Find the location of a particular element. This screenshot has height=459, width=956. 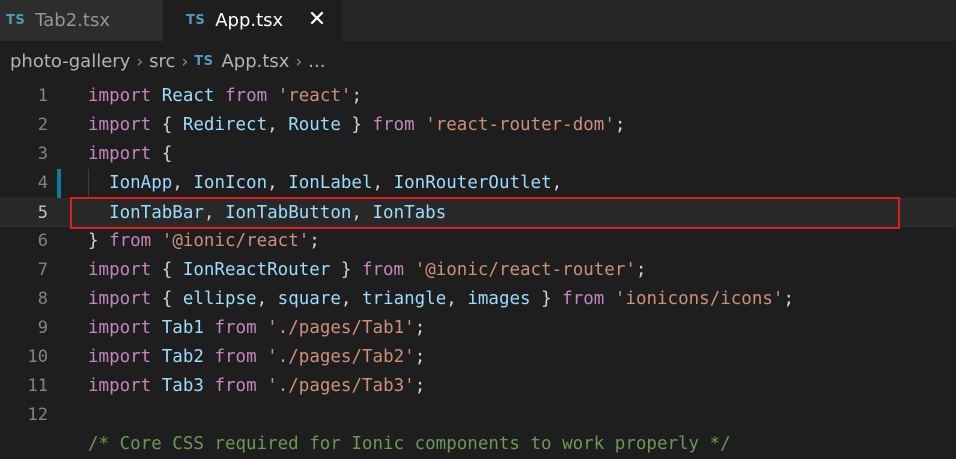

code-text: import Tab1 from './pages/Tab1'; is located at coordinates (256, 328).